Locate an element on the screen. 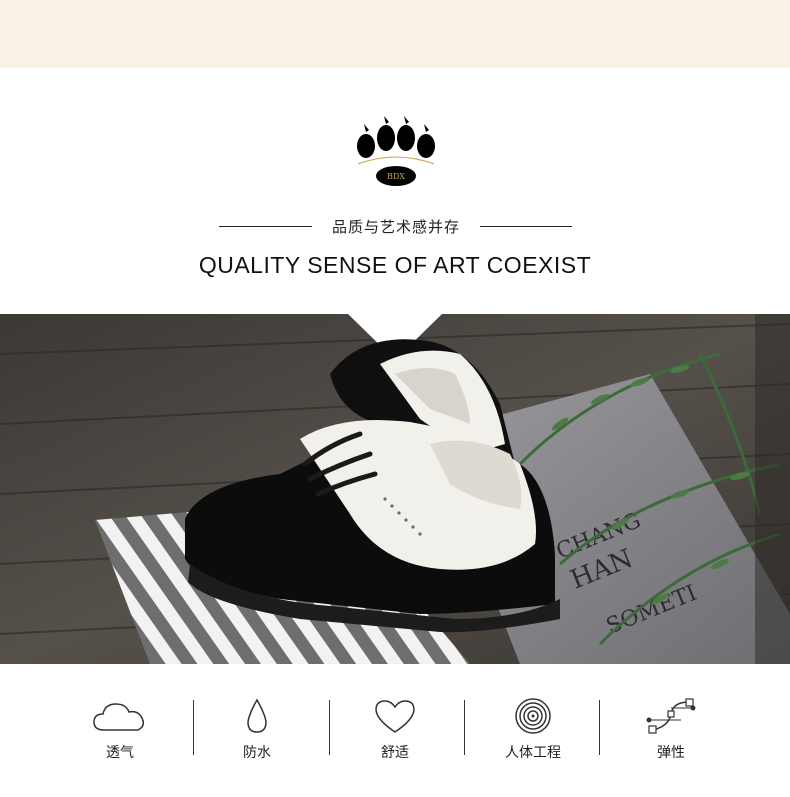 This screenshot has height=797, width=790. feature-label: 人体工程 is located at coordinates (533, 753).